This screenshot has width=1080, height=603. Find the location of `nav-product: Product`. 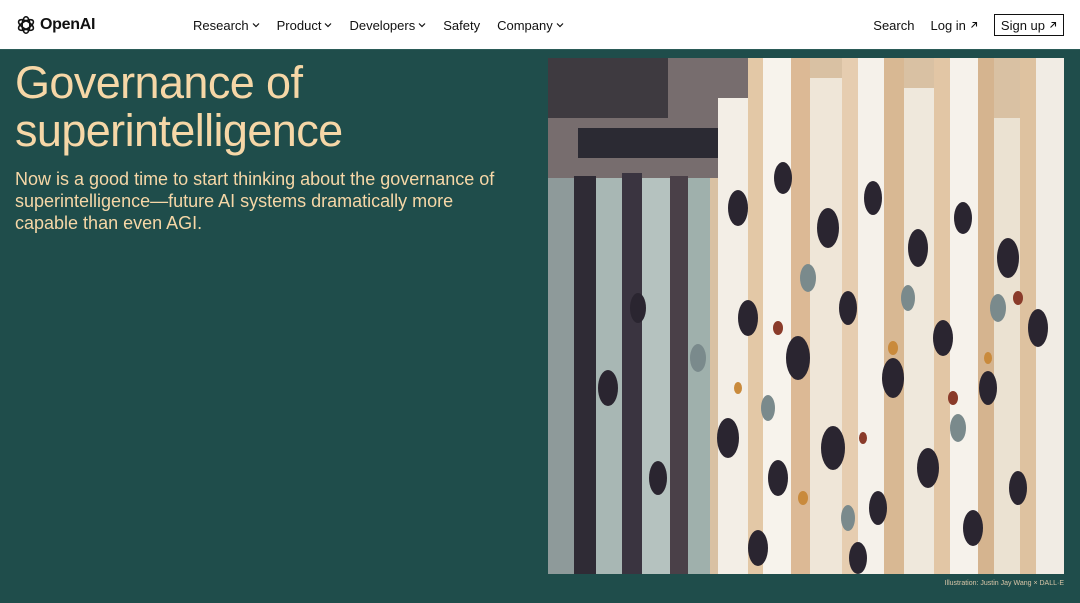

nav-product: Product is located at coordinates (305, 25).